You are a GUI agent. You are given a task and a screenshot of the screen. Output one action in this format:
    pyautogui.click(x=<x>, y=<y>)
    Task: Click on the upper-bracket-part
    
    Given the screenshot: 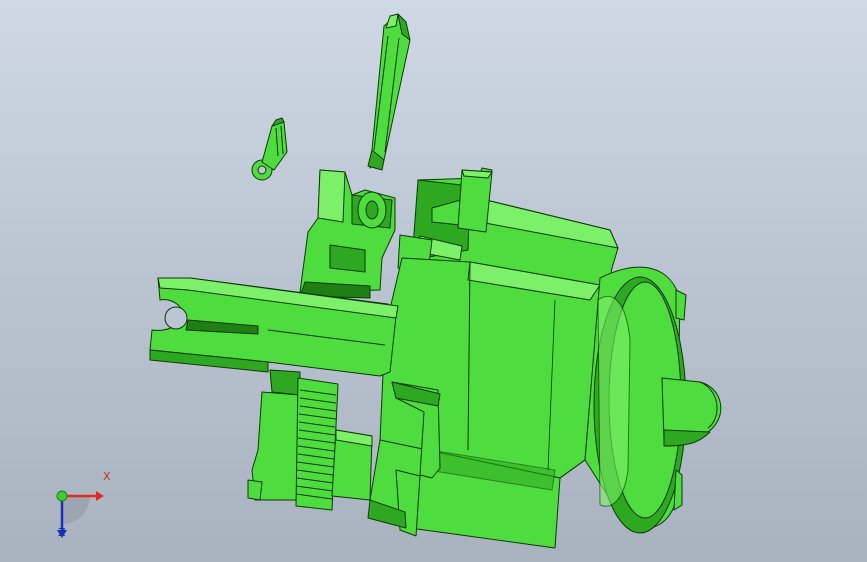 What is the action you would take?
    pyautogui.click(x=347, y=234)
    